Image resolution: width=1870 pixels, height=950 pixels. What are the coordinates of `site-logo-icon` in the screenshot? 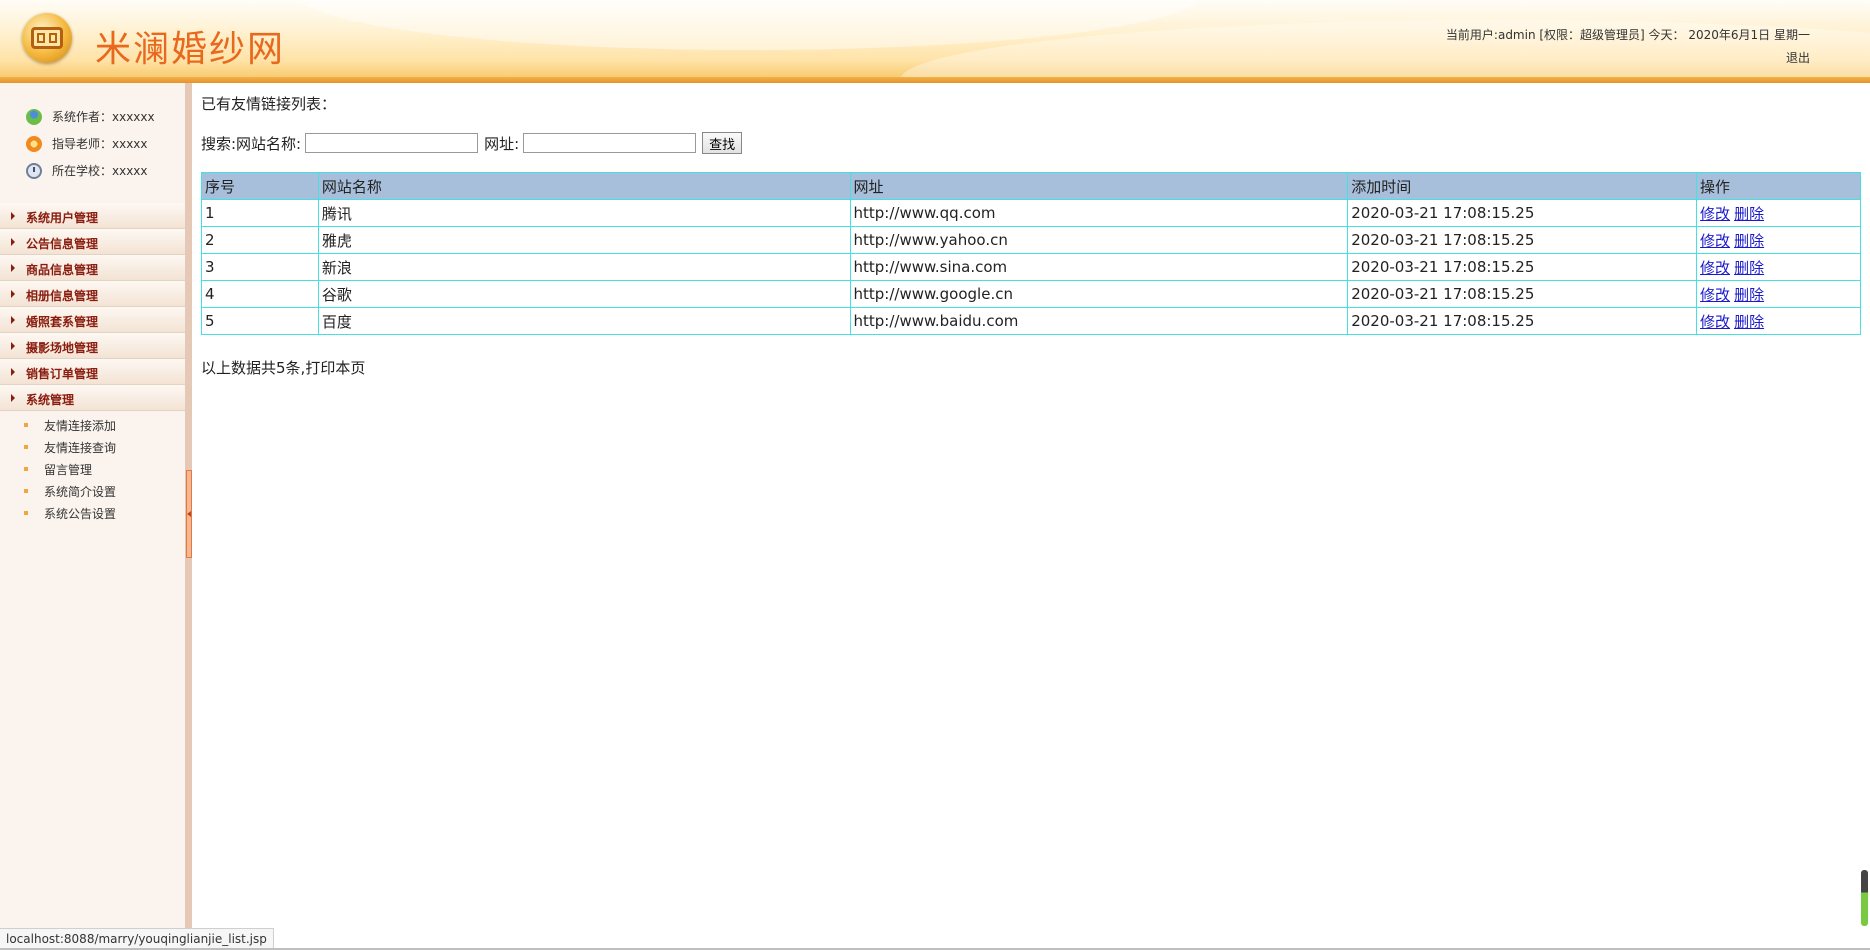 It's located at (47, 38).